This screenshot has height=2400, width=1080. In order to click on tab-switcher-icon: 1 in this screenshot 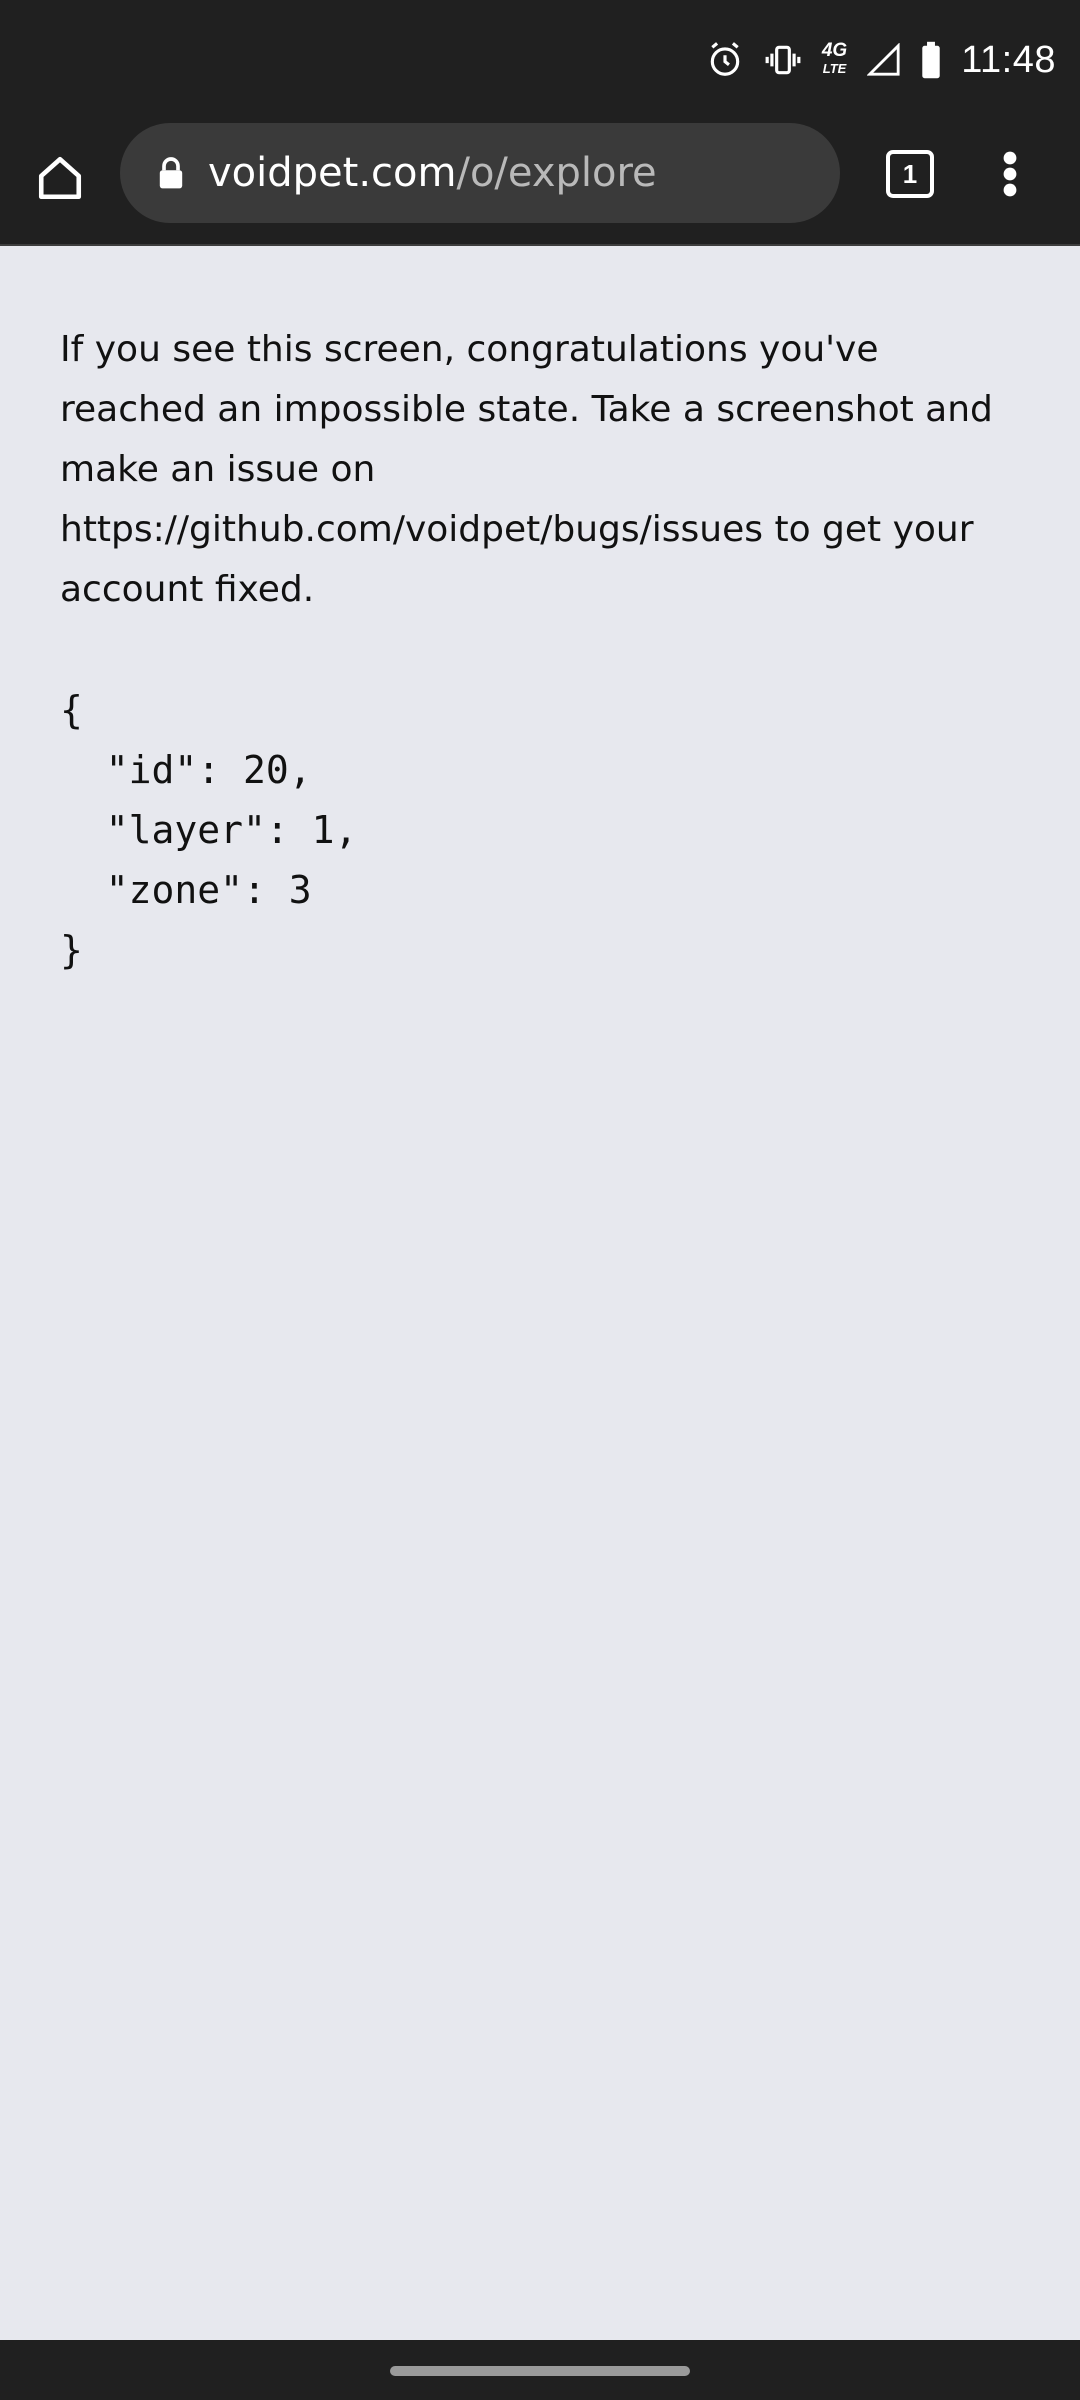, I will do `click(910, 174)`.